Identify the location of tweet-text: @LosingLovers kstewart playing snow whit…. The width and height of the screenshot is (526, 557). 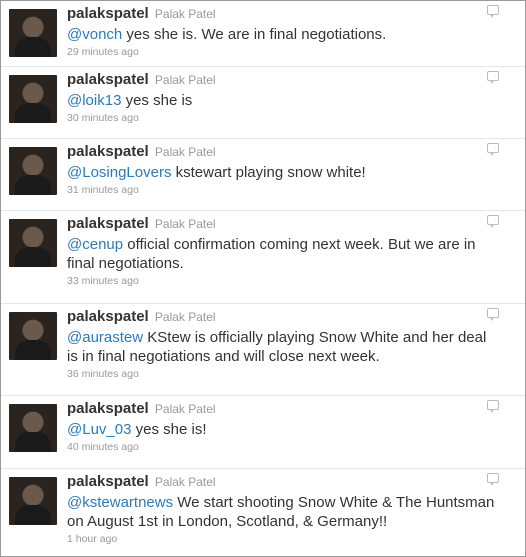
(216, 172).